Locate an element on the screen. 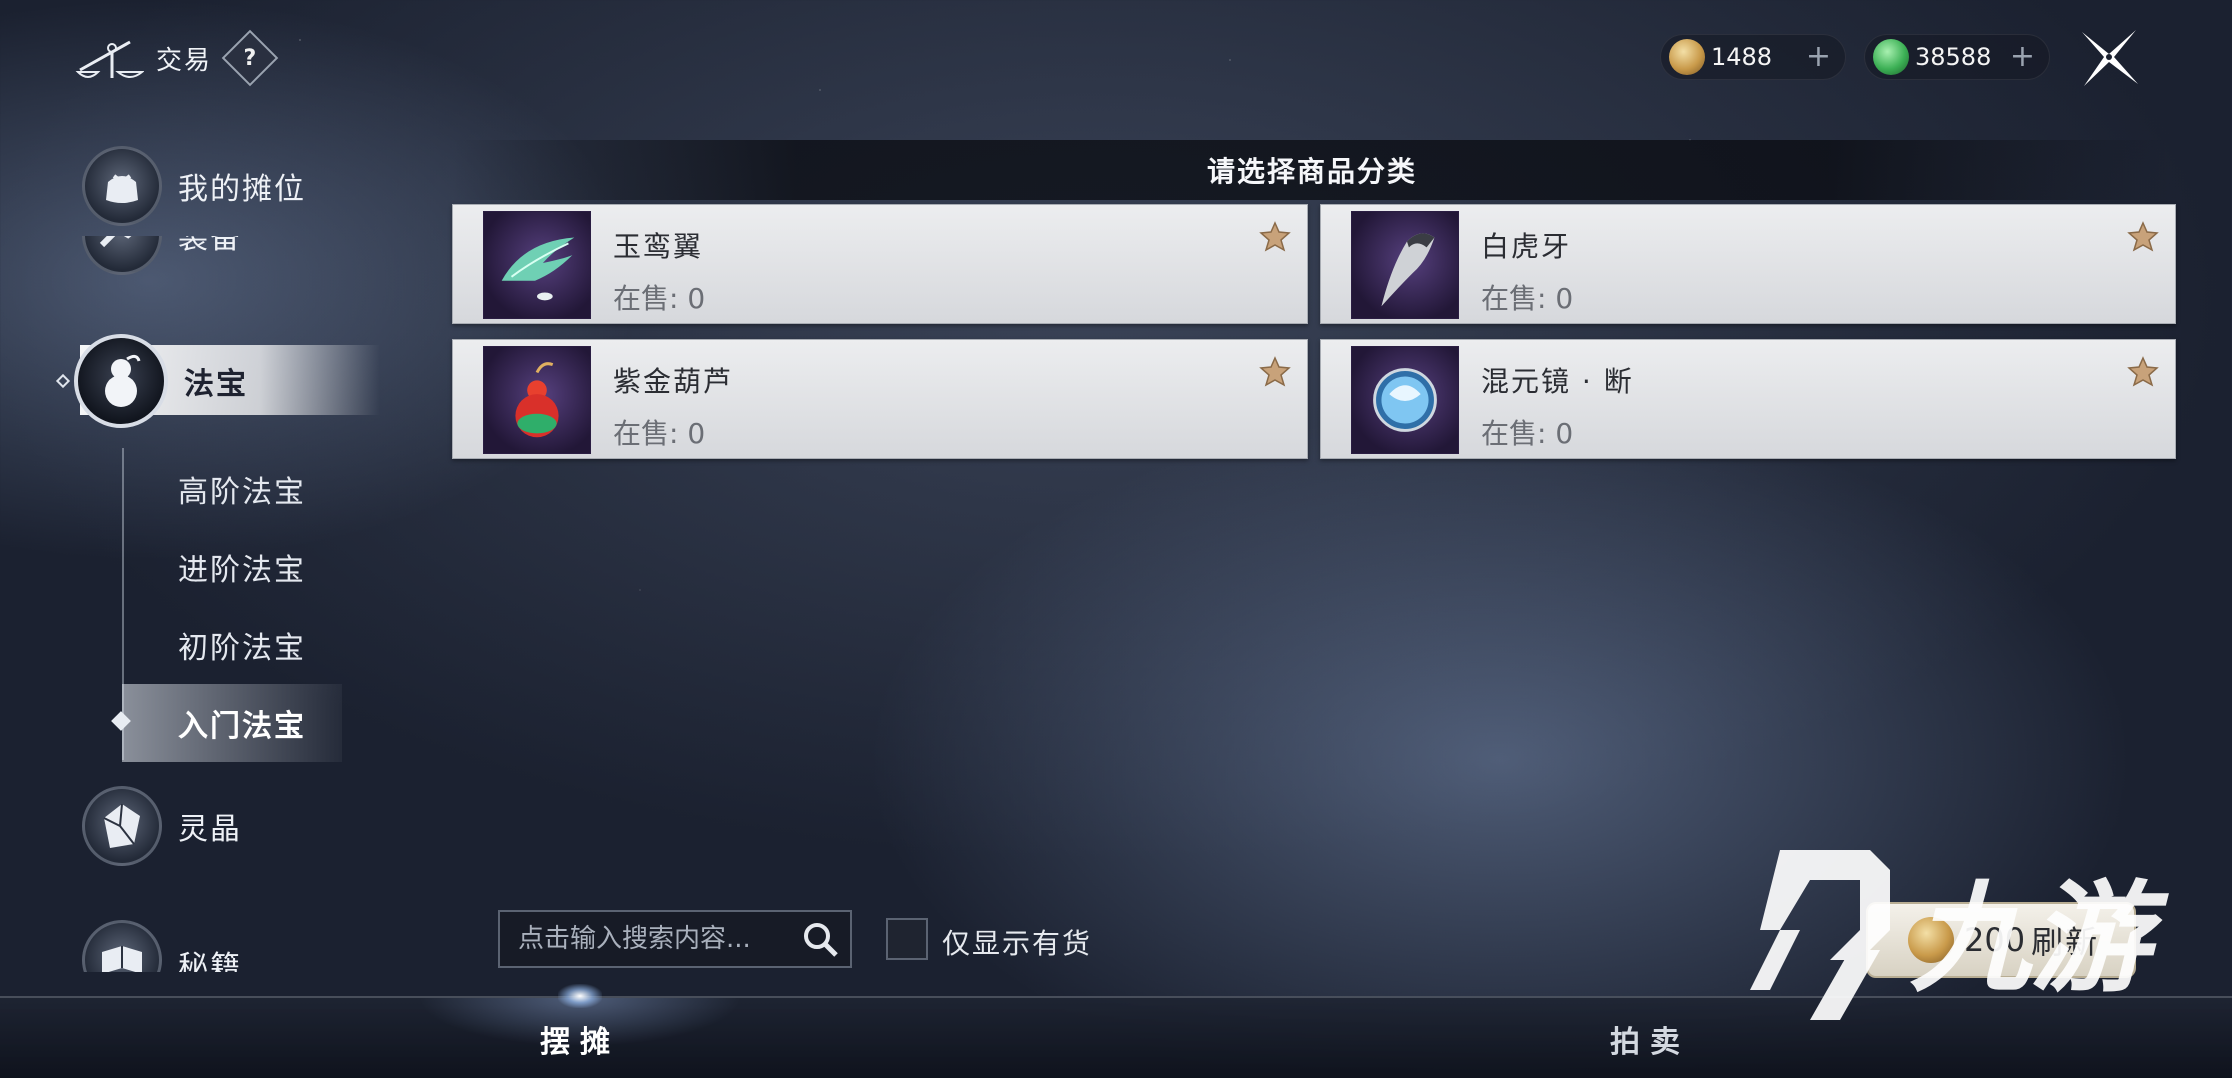 This screenshot has width=2232, height=1078. item-name: 紫金葫芦 is located at coordinates (673, 381).